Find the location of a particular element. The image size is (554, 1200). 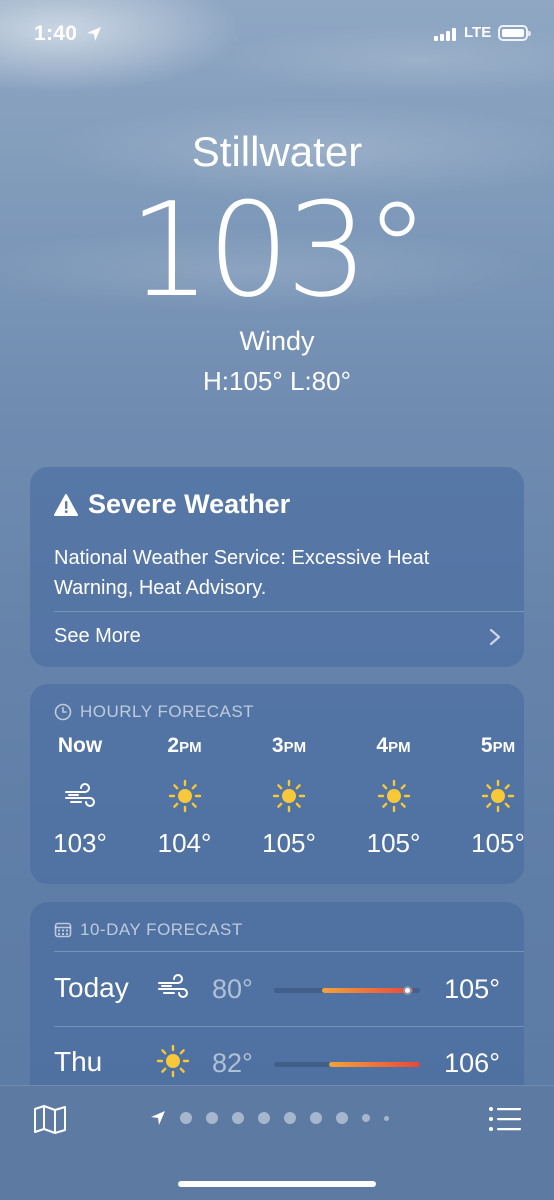

warning-icon is located at coordinates (66, 504).